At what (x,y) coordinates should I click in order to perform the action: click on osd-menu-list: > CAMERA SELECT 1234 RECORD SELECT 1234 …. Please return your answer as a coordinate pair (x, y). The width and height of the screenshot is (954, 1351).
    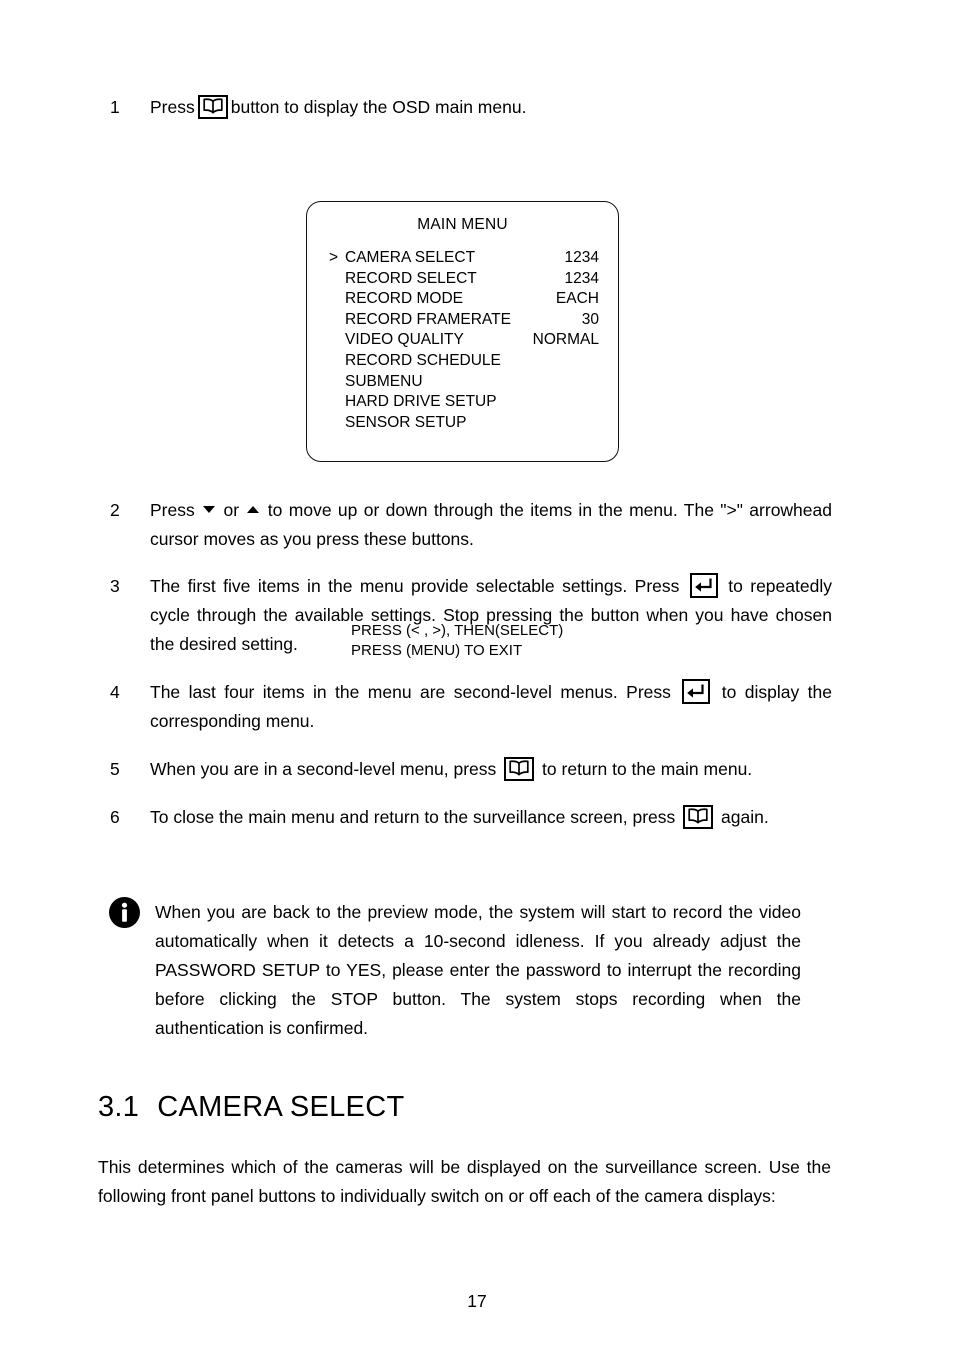
    Looking at the image, I should click on (464, 341).